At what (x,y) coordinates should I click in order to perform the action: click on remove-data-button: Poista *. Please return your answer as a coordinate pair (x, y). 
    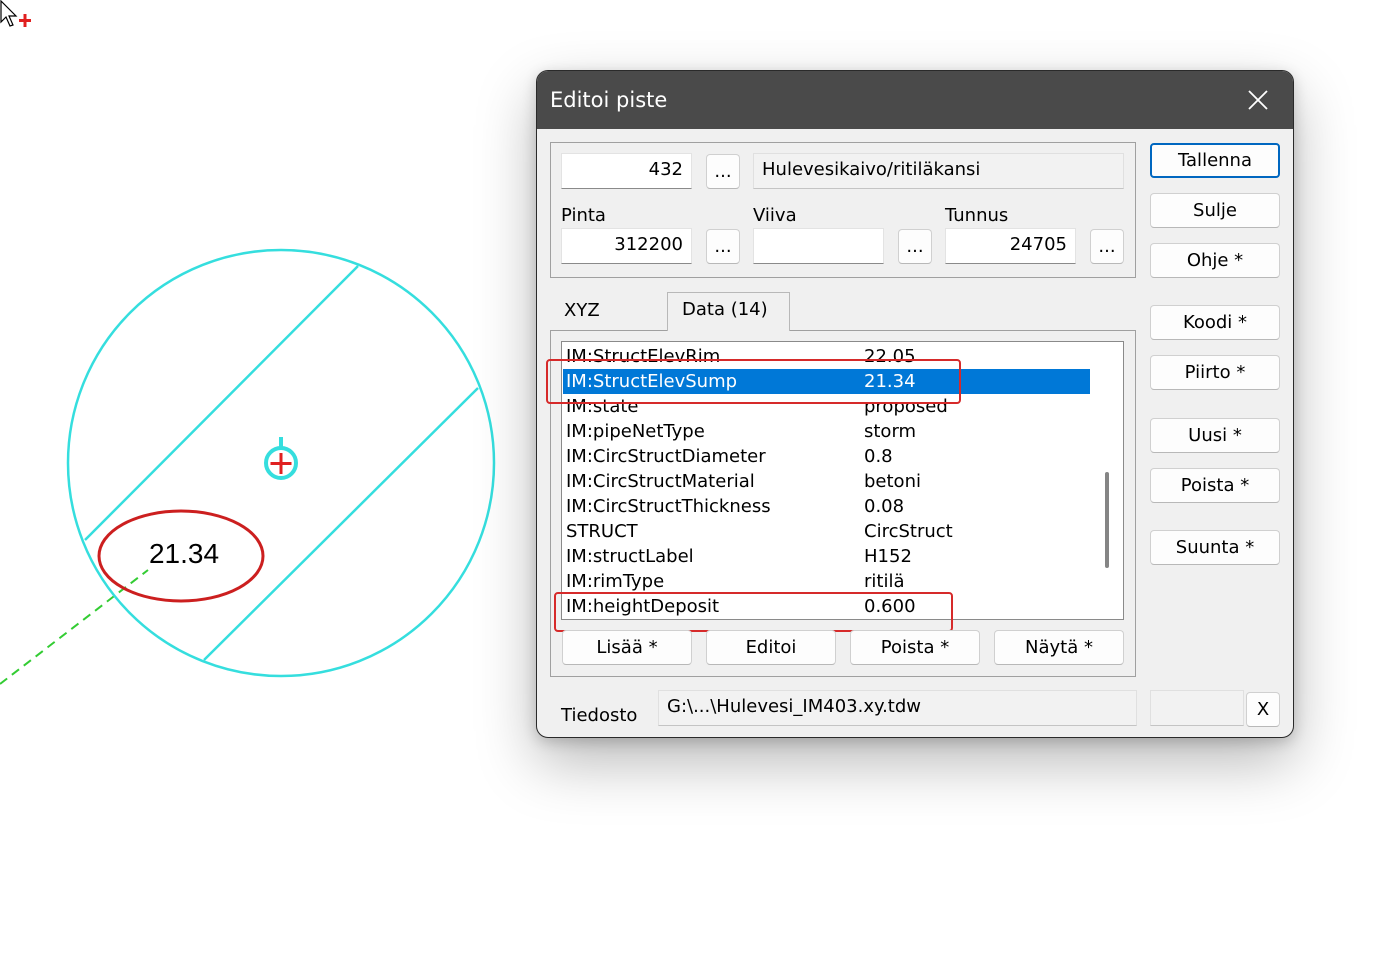
    Looking at the image, I should click on (915, 647).